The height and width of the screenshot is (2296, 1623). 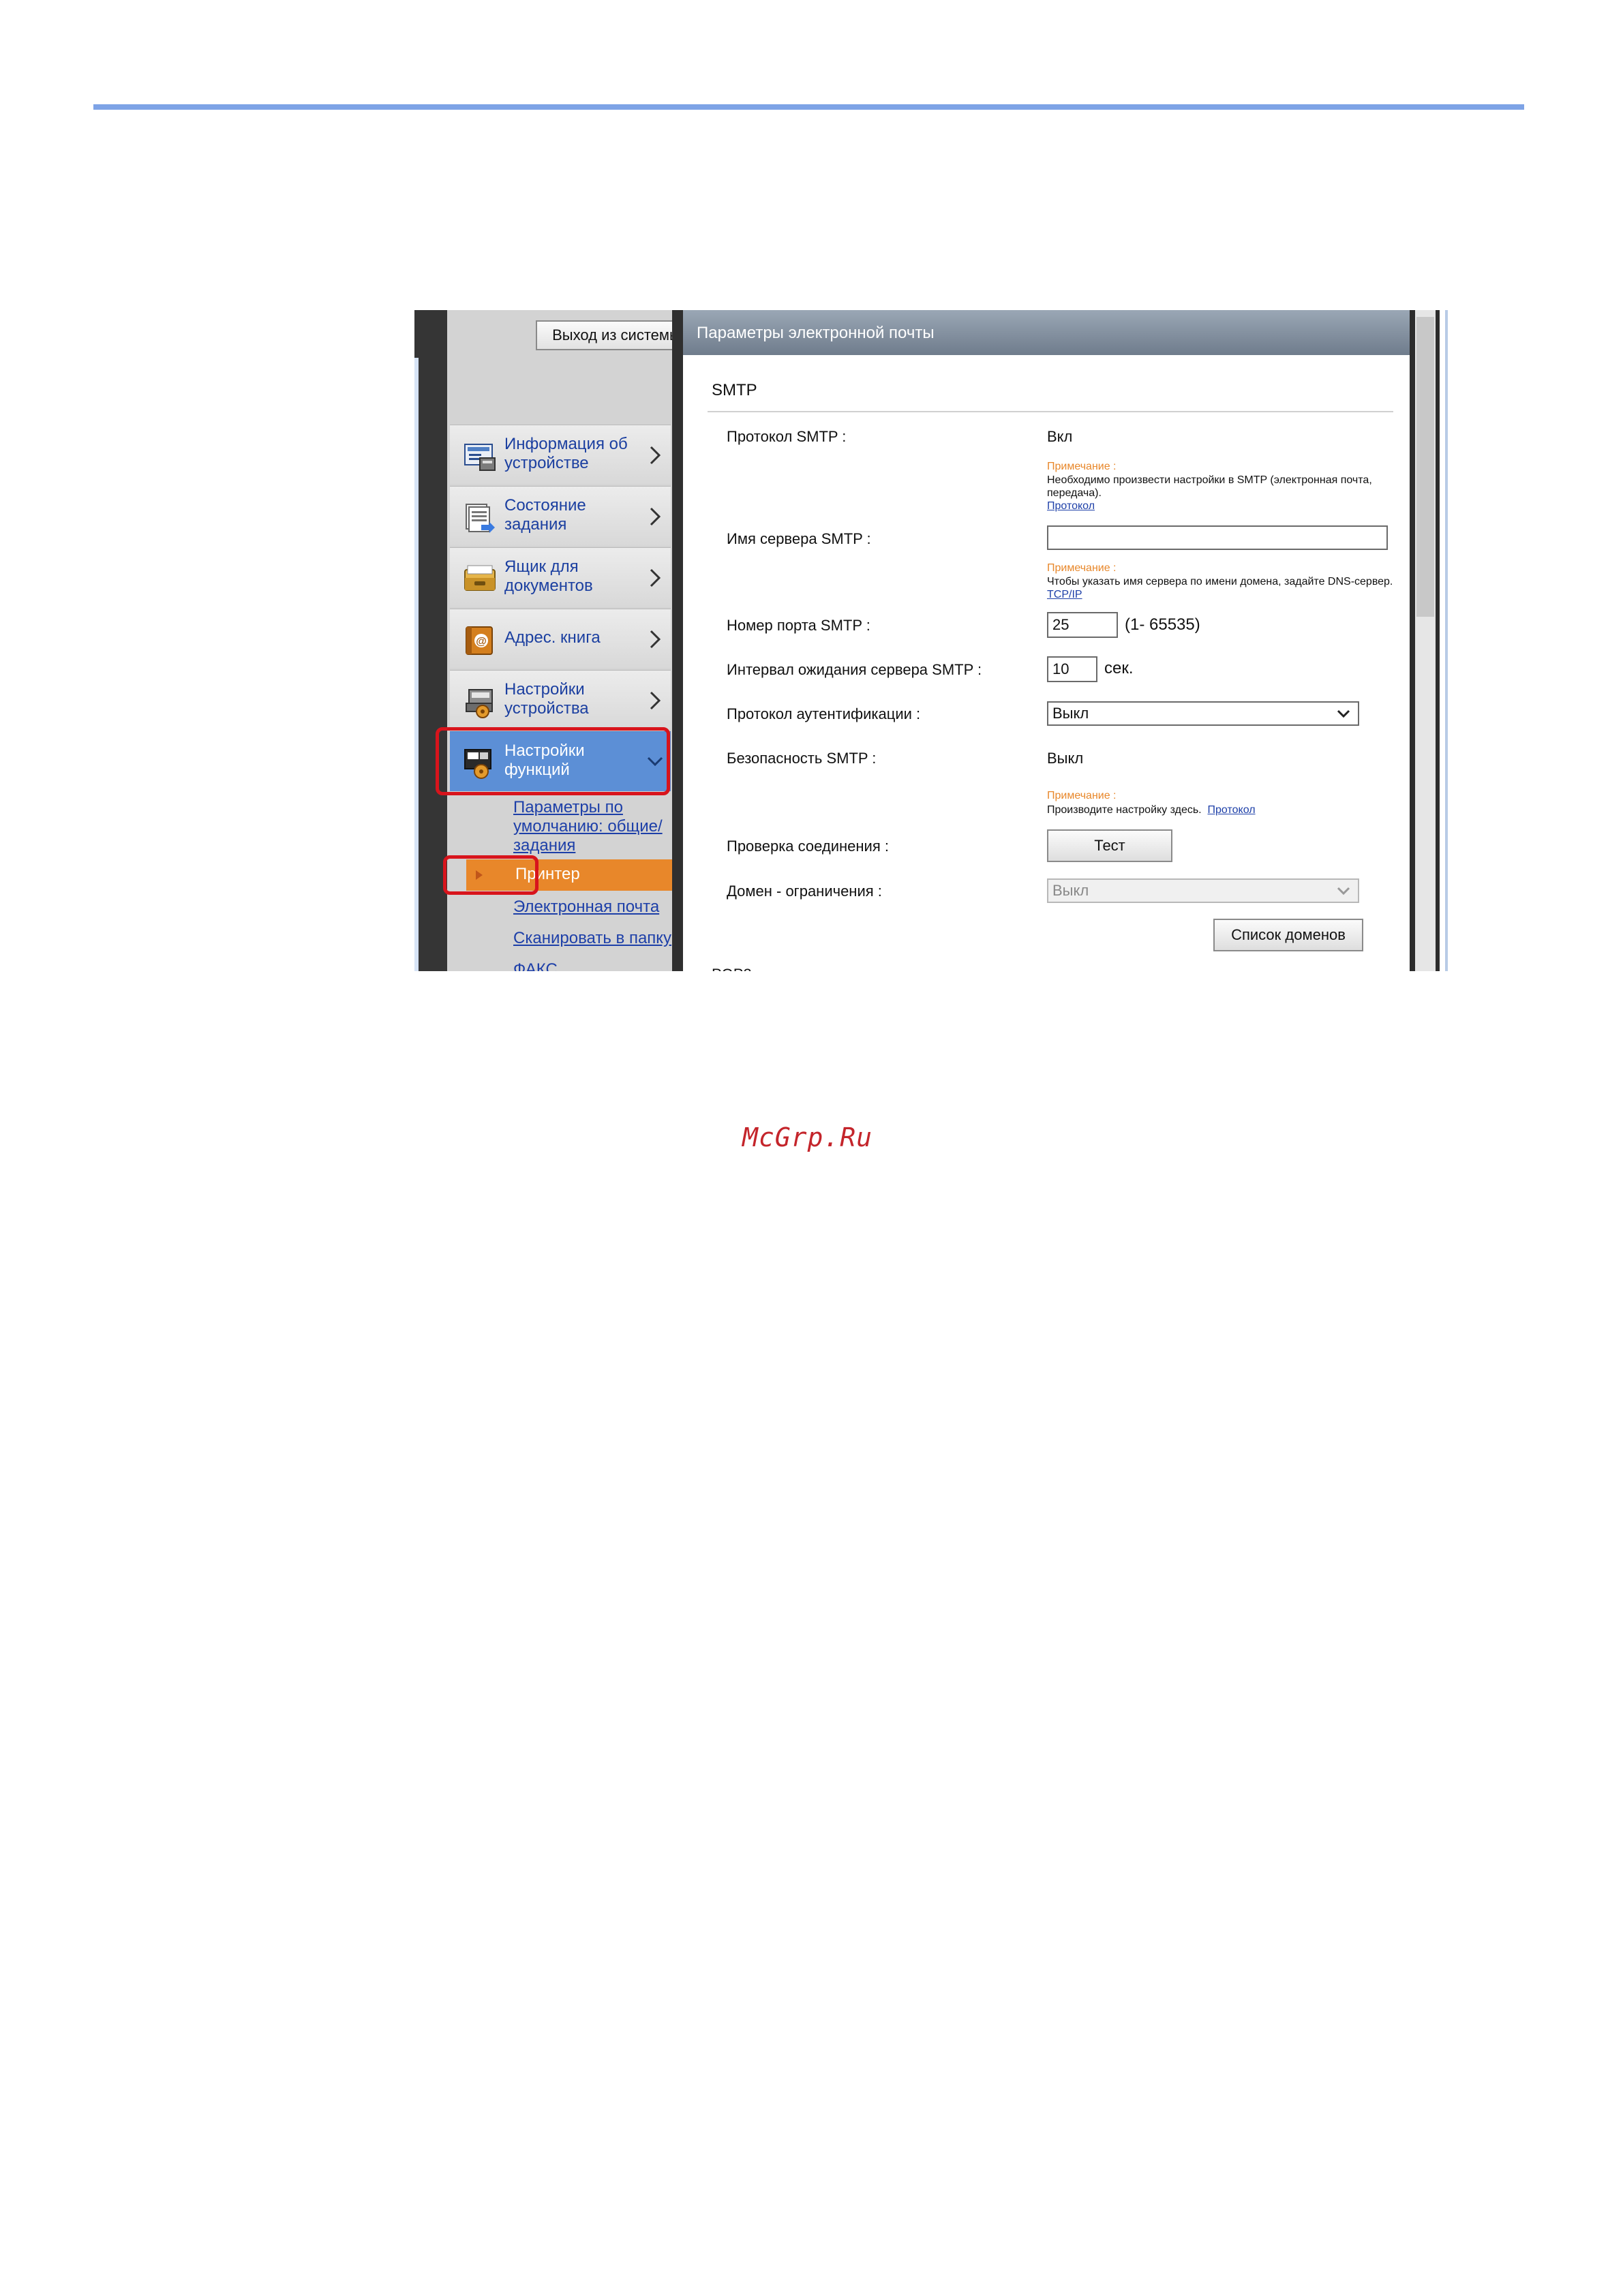 I want to click on sidebar-item-device-settings: Настройки устройства, so click(x=560, y=700).